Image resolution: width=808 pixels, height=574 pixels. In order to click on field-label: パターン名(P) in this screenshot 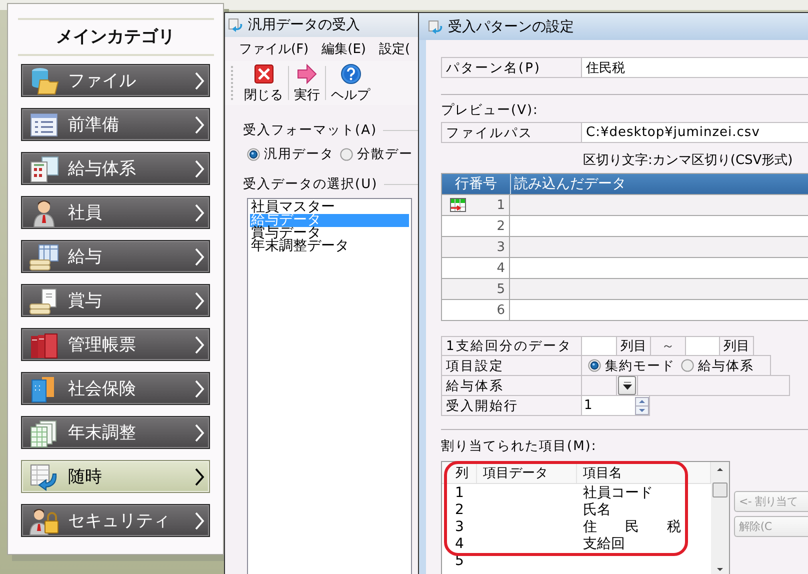, I will do `click(511, 67)`.